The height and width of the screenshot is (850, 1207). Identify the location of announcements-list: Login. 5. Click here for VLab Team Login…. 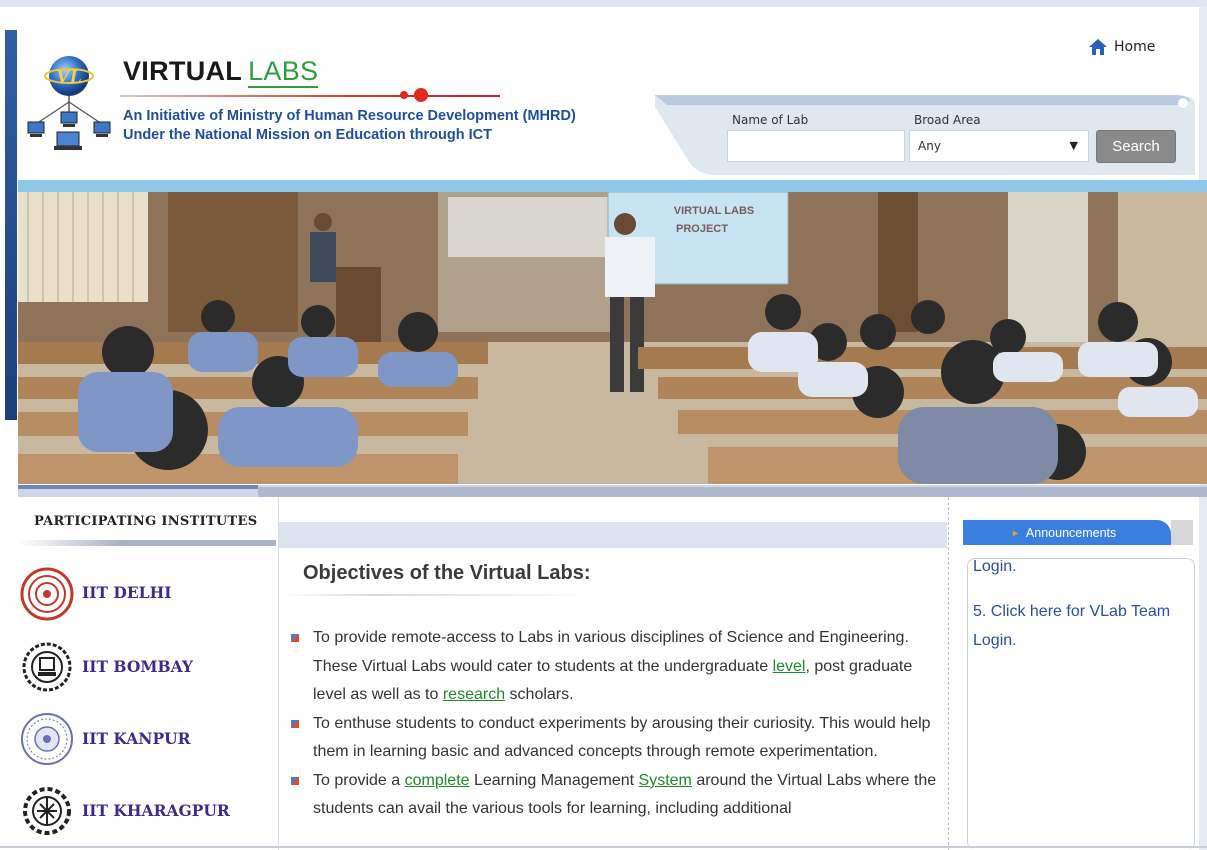
(1082, 607).